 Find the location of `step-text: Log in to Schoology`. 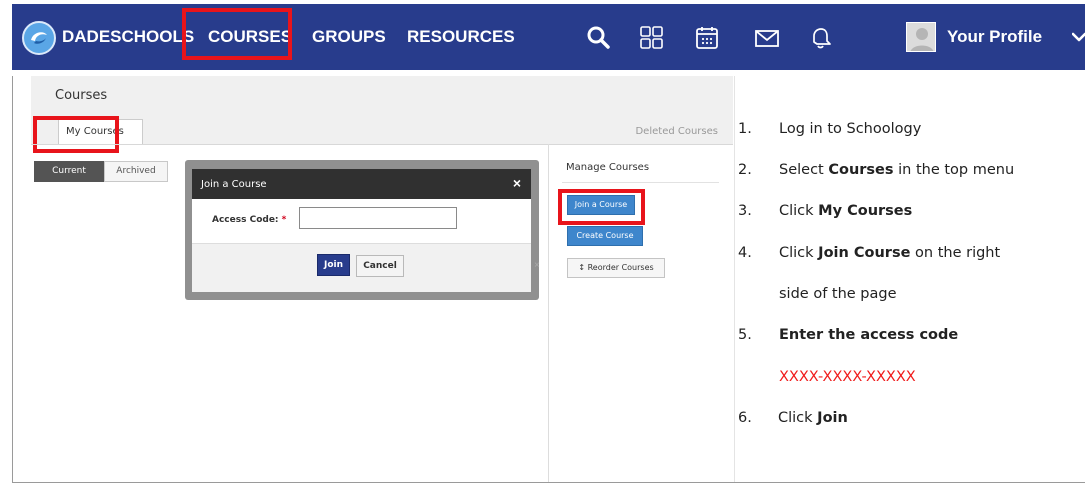

step-text: Log in to Schoology is located at coordinates (850, 129).